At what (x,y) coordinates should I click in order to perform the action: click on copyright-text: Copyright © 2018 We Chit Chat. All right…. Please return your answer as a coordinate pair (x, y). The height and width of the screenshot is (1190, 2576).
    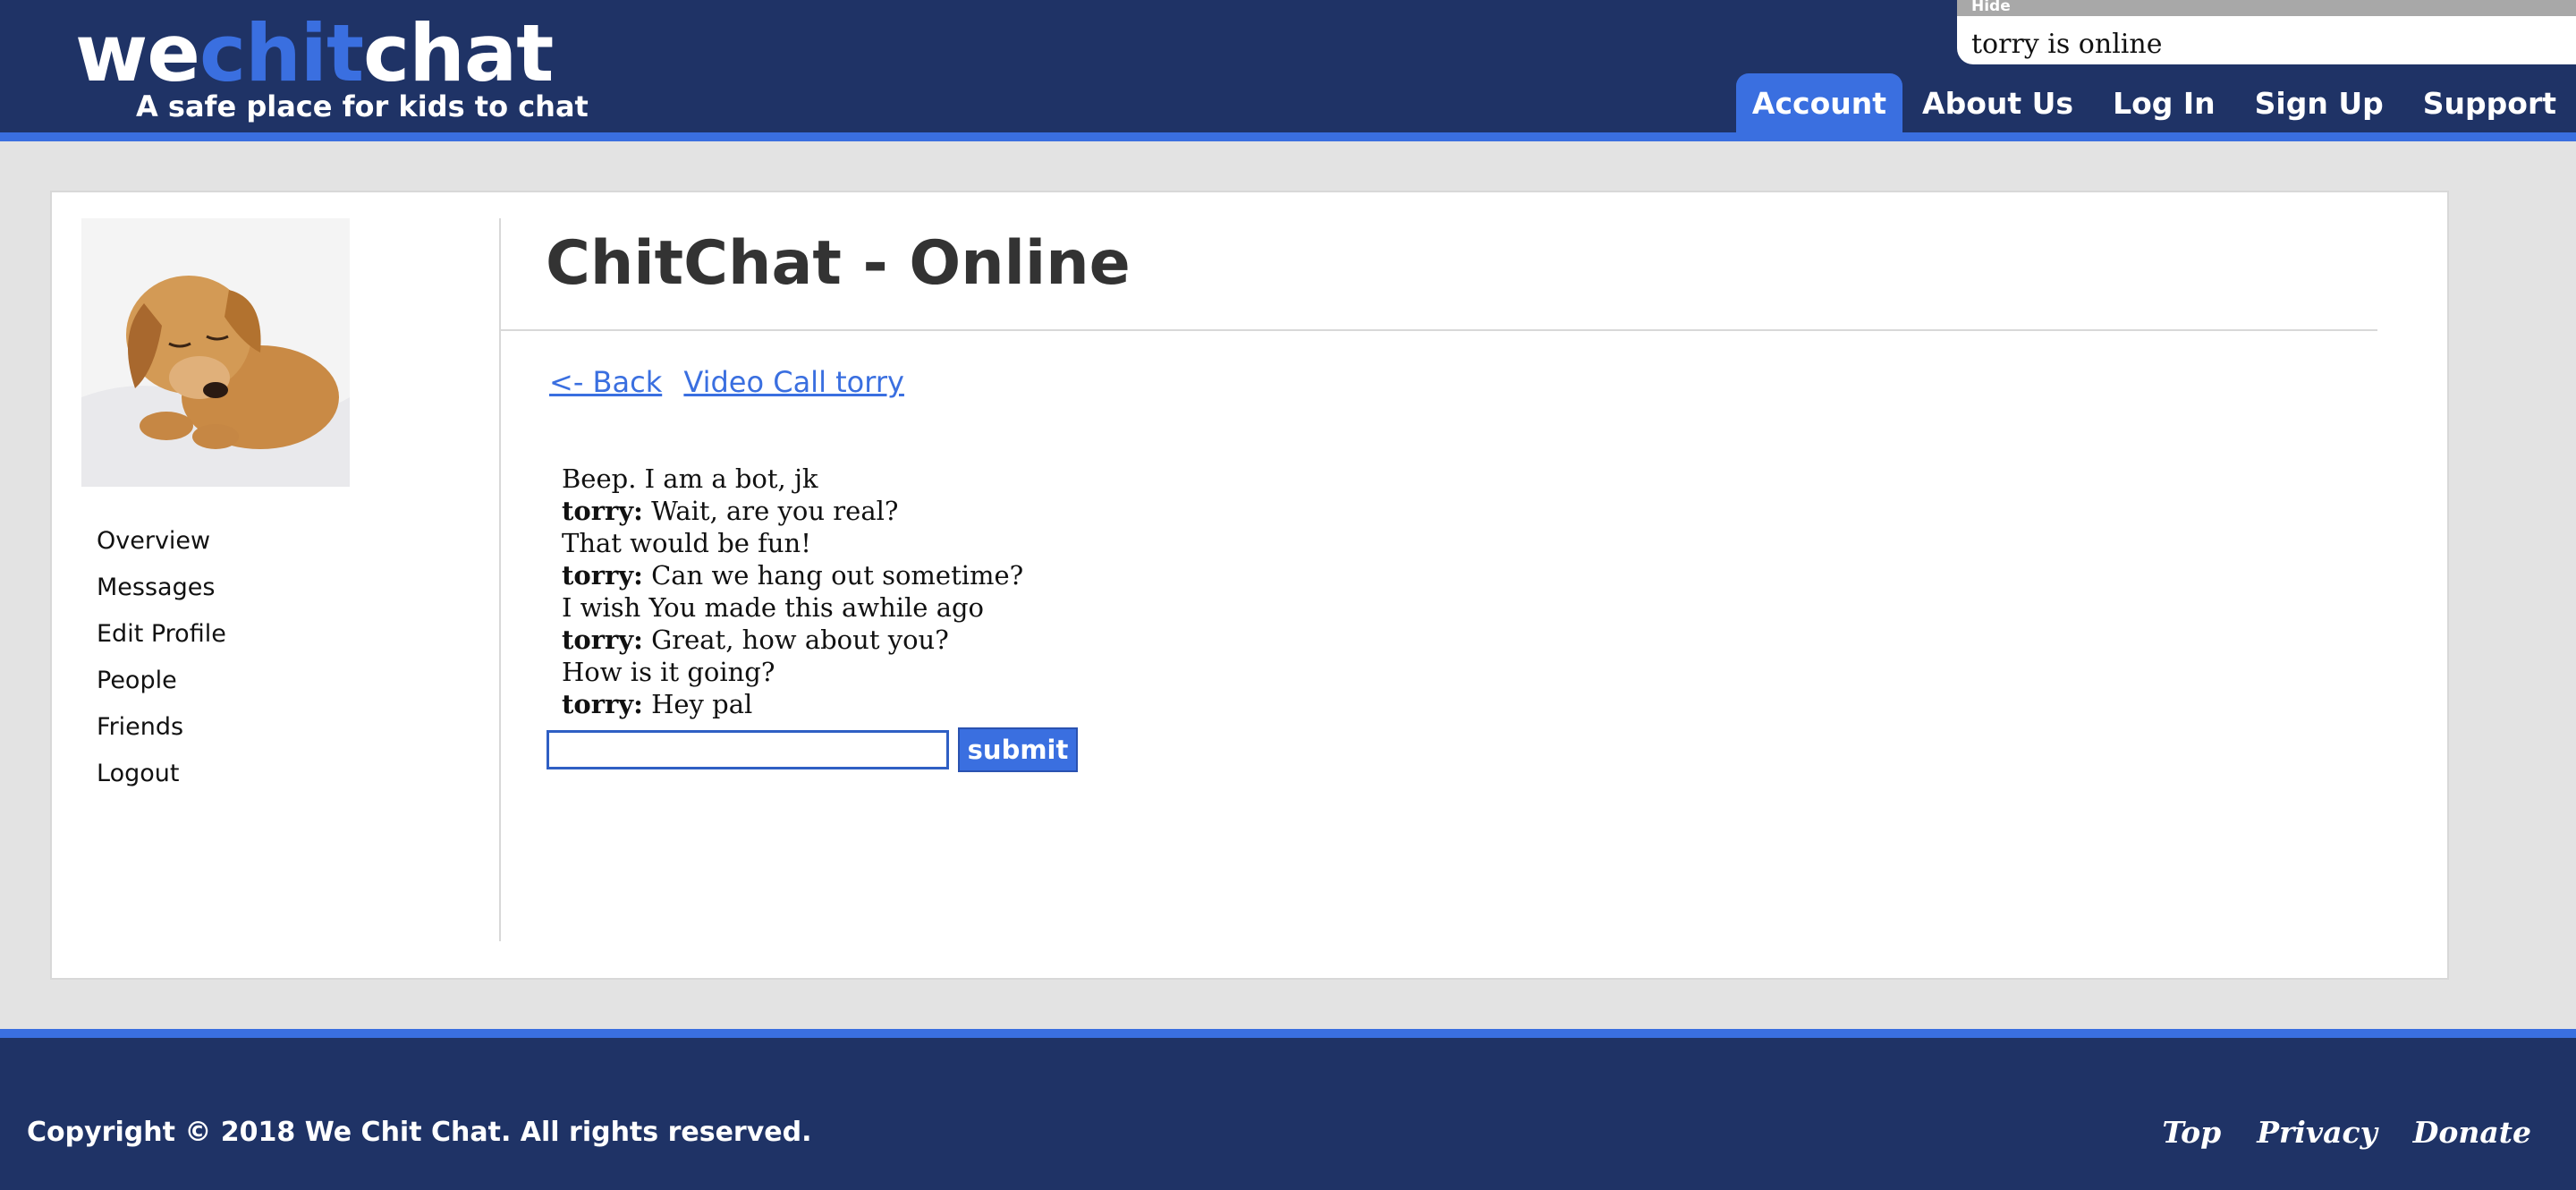
    Looking at the image, I should click on (419, 1132).